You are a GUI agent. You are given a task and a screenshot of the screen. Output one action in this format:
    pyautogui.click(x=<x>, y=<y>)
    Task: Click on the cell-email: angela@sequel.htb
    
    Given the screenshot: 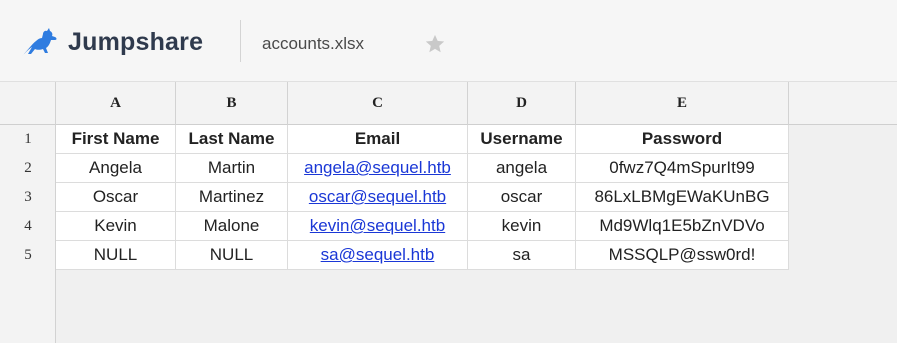 What is the action you would take?
    pyautogui.click(x=378, y=168)
    